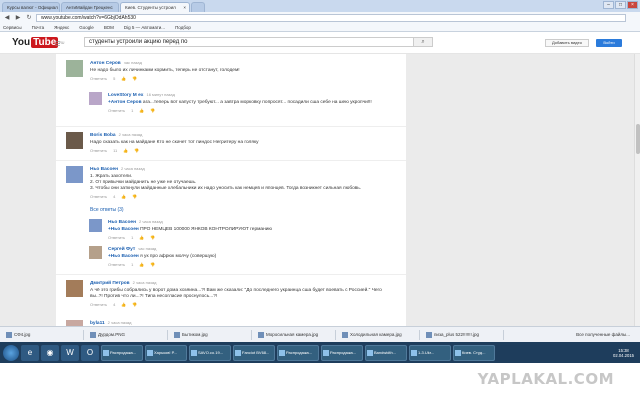  I want to click on forward-icon: ▶, so click(18, 18).